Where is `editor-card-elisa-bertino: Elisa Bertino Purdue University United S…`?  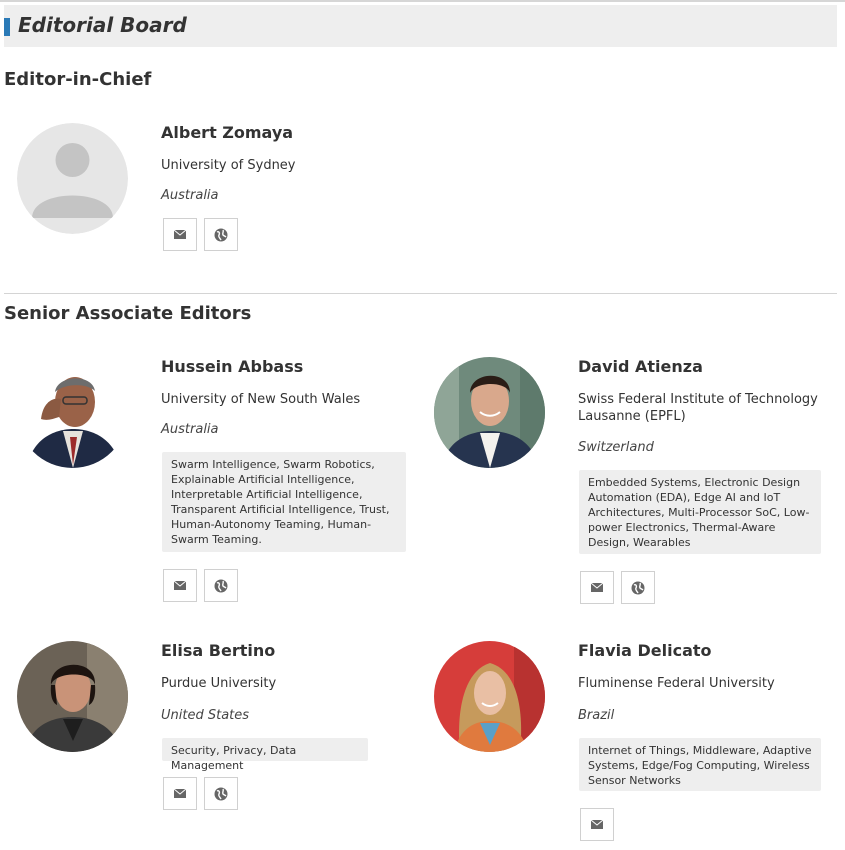
editor-card-elisa-bertino: Elisa Bertino Purdue University United S… is located at coordinates (217, 728).